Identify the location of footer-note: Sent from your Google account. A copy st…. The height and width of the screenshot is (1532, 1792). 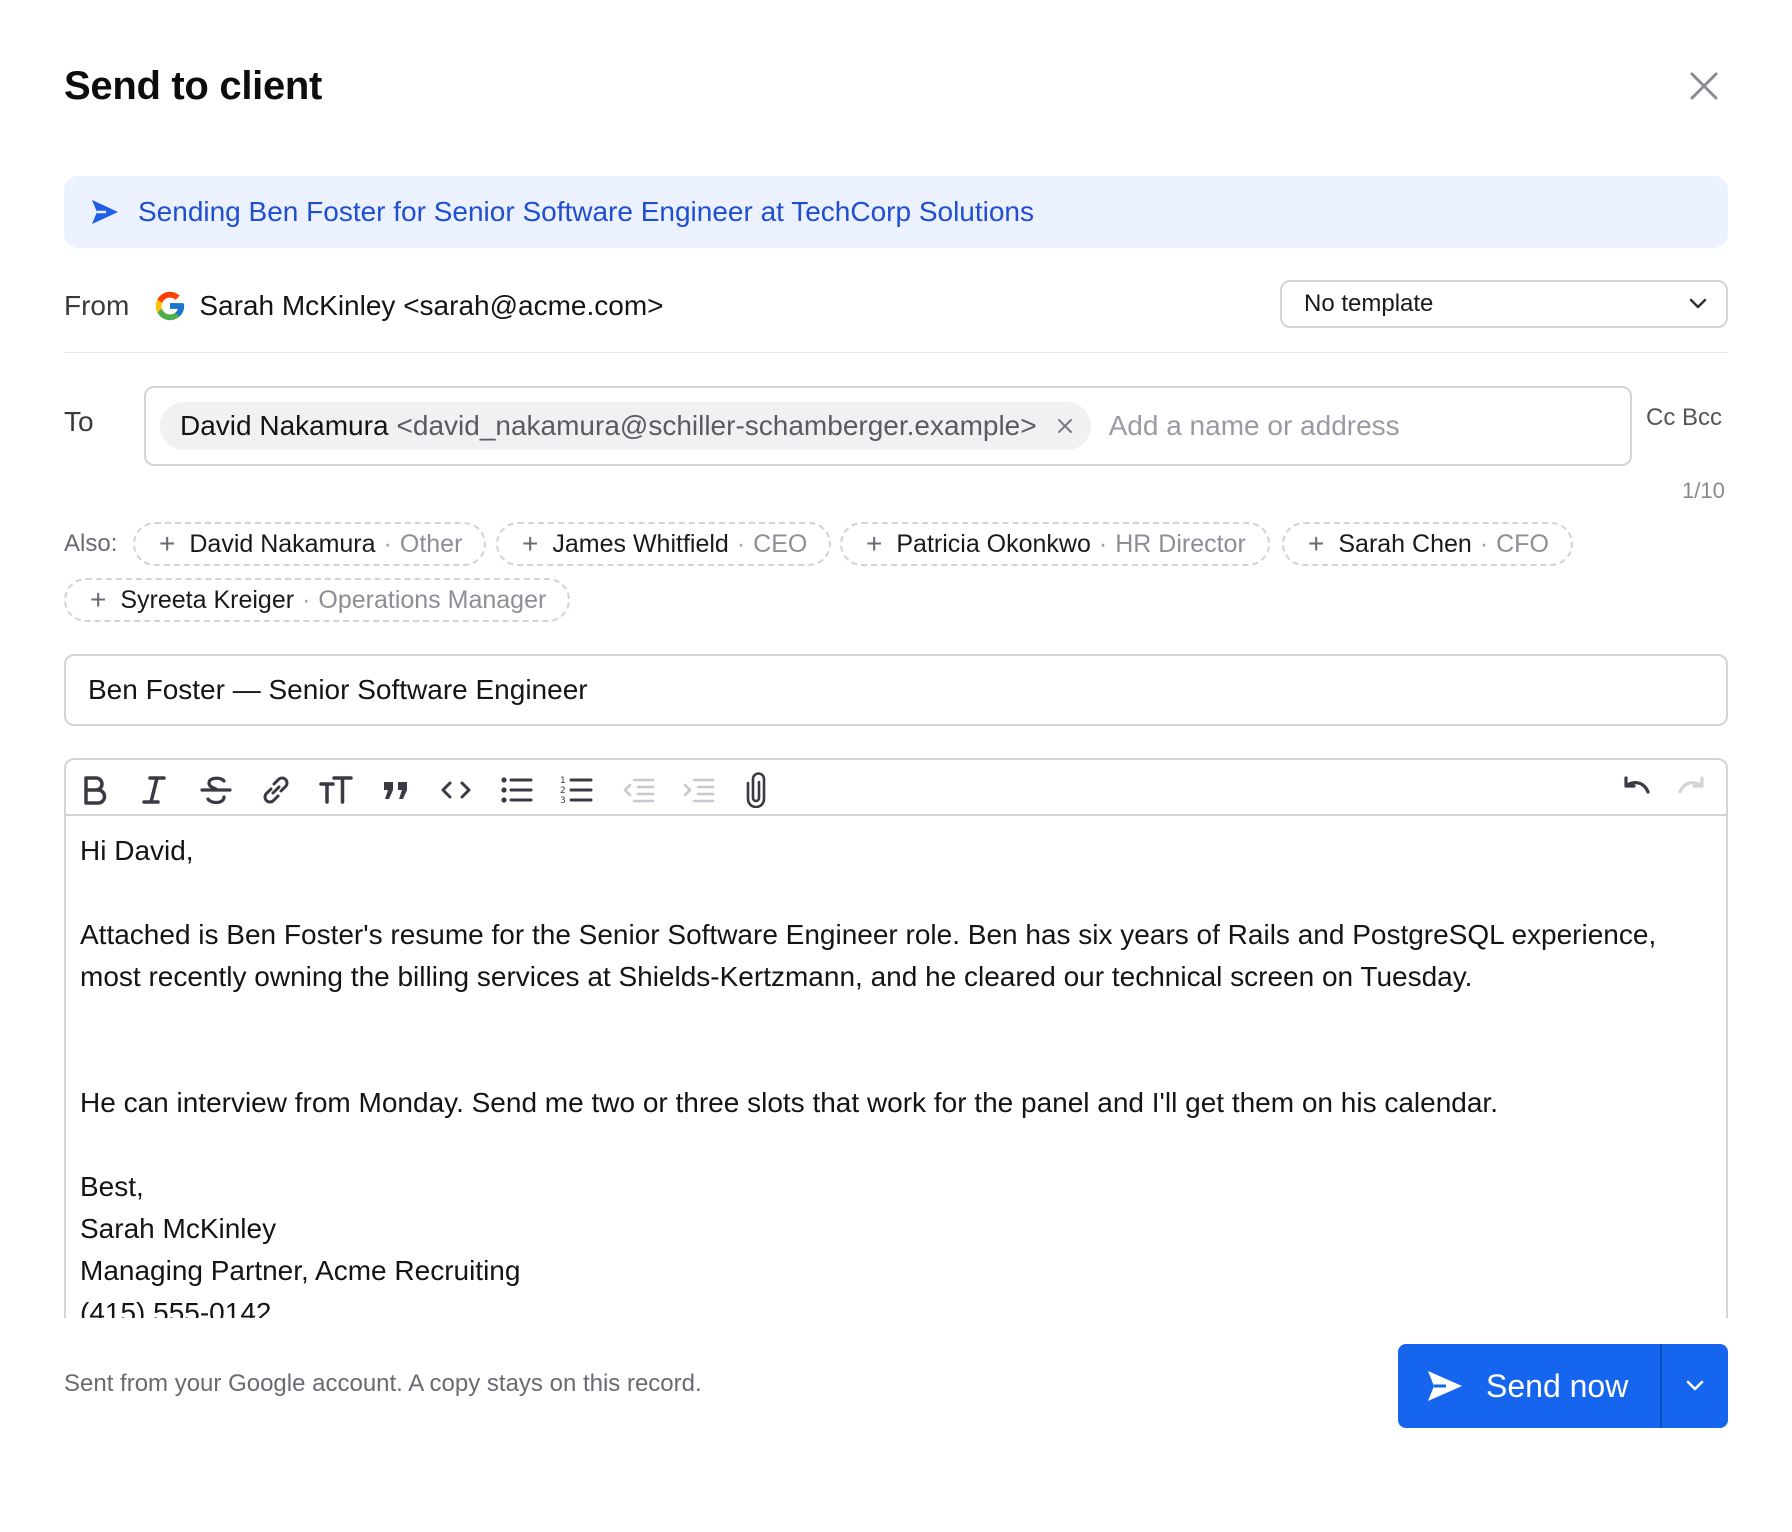
(383, 1383).